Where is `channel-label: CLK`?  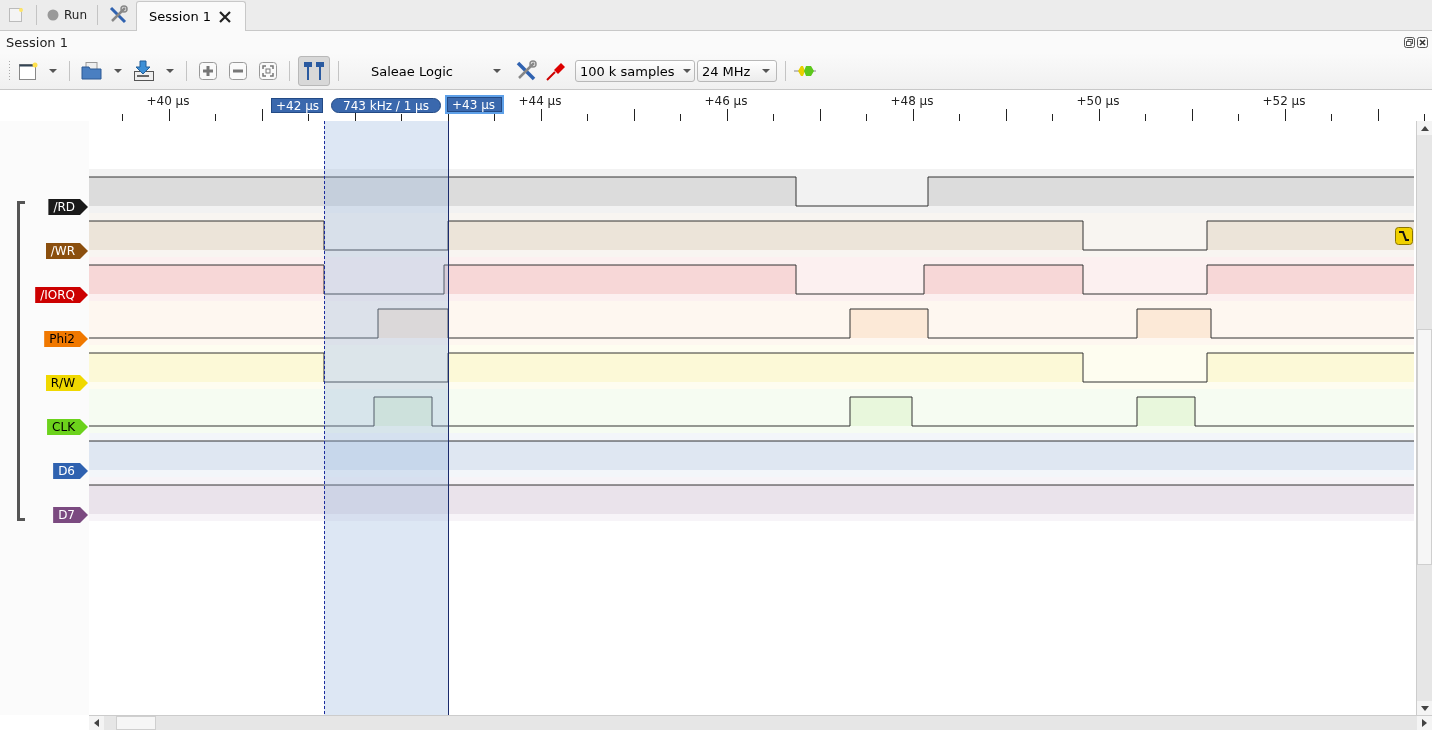 channel-label: CLK is located at coordinates (67, 427).